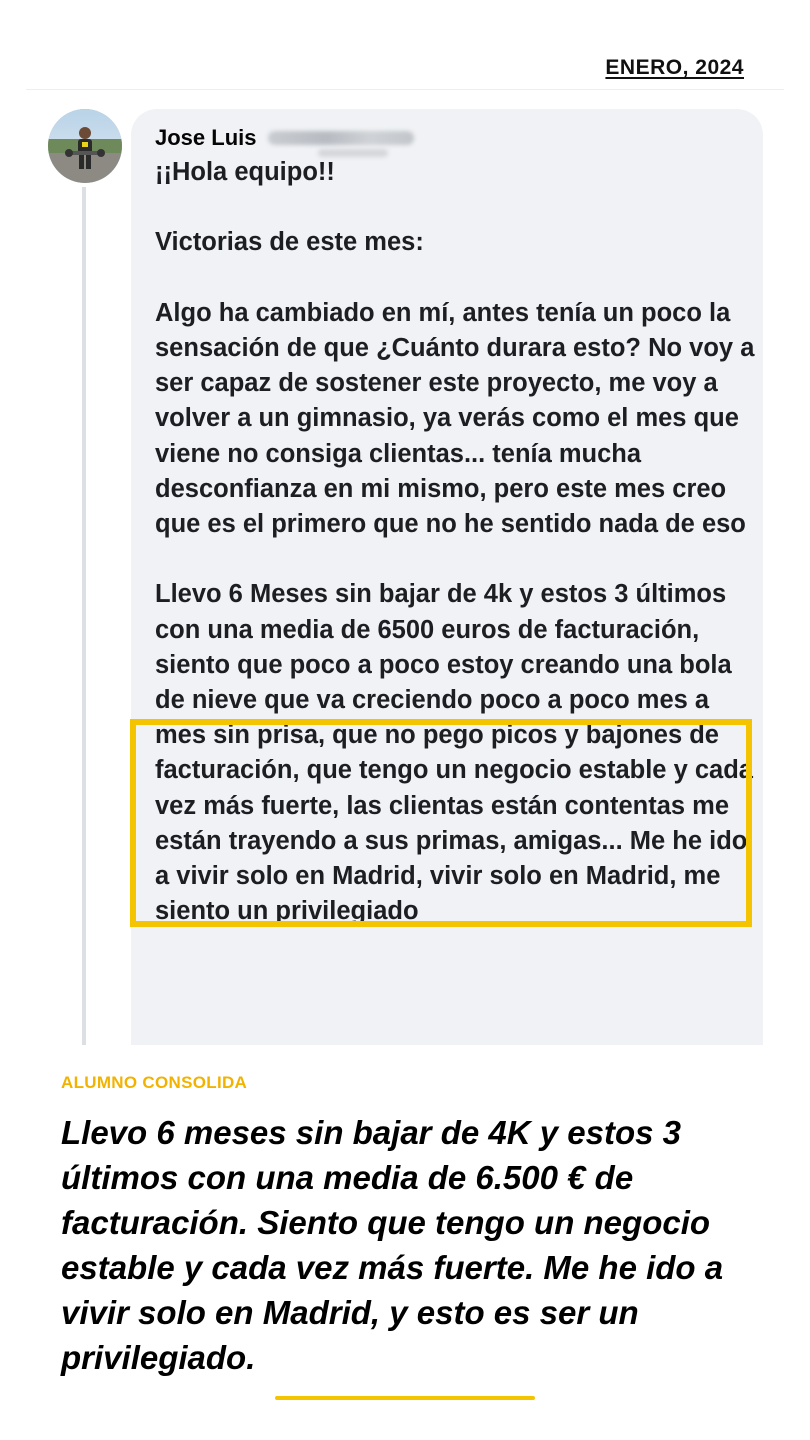 The height and width of the screenshot is (1440, 810). Describe the element at coordinates (674, 67) in the screenshot. I see `date-heading: ENERO, 2024` at that location.